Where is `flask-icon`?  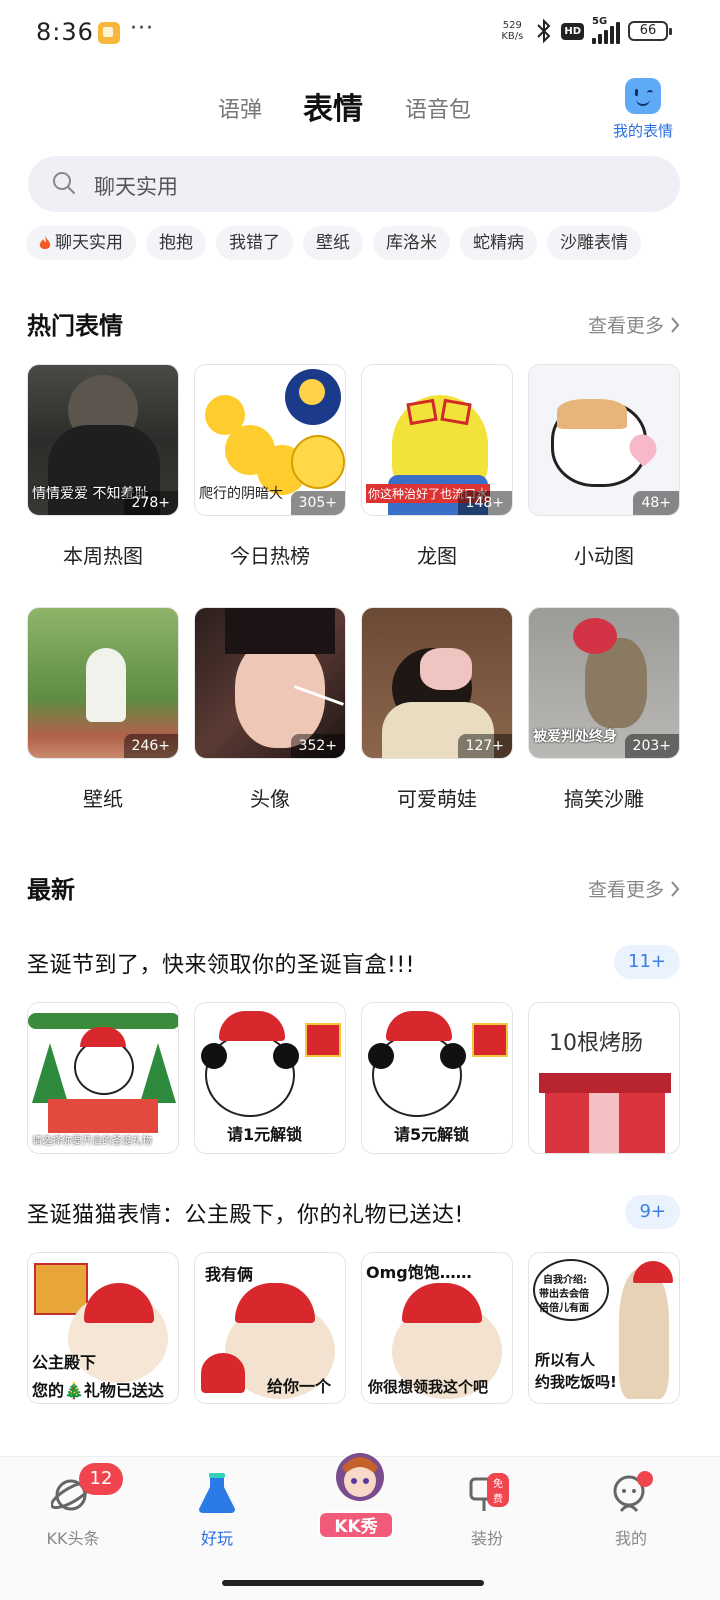
flask-icon is located at coordinates (217, 1493).